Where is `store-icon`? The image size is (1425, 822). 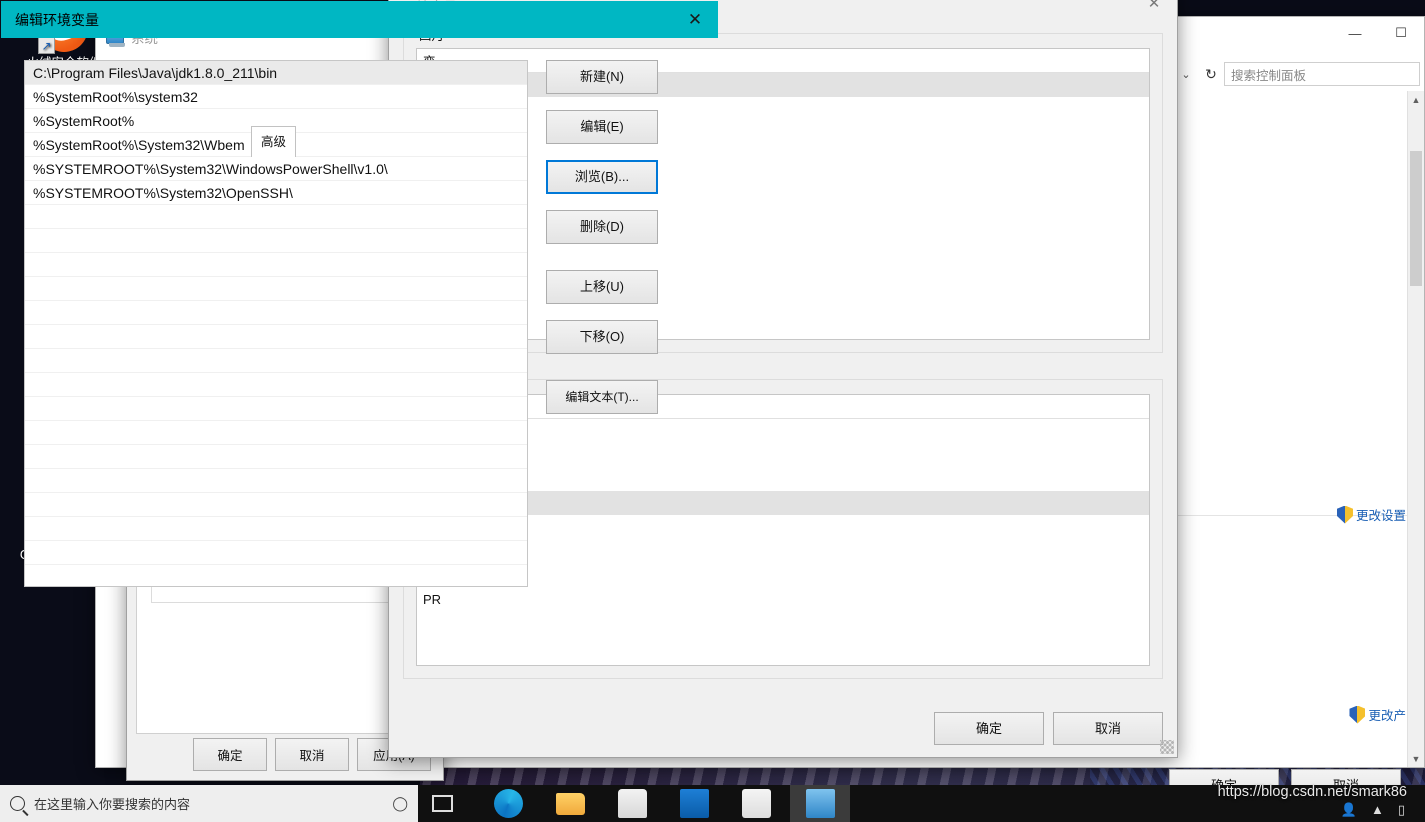
store-icon is located at coordinates (632, 803).